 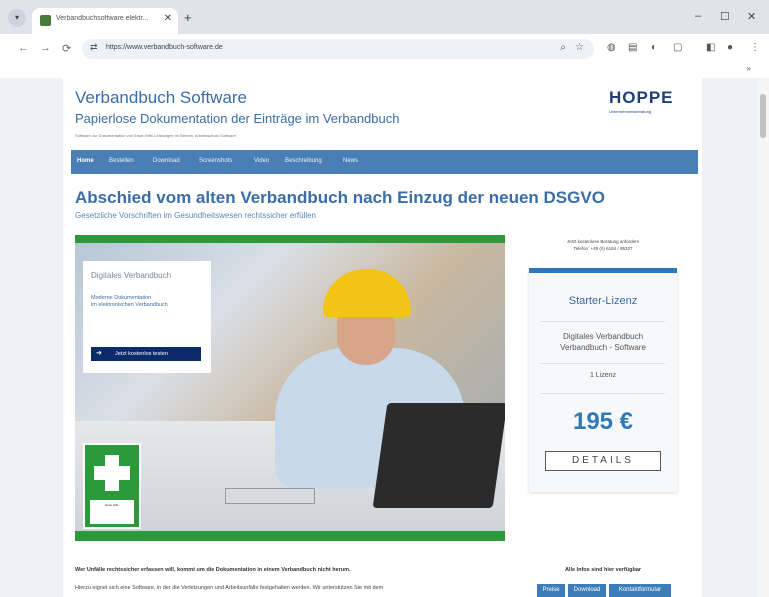 I want to click on browser-tab: Verbandbuchsoftware elektr... ✕, so click(x=105, y=21).